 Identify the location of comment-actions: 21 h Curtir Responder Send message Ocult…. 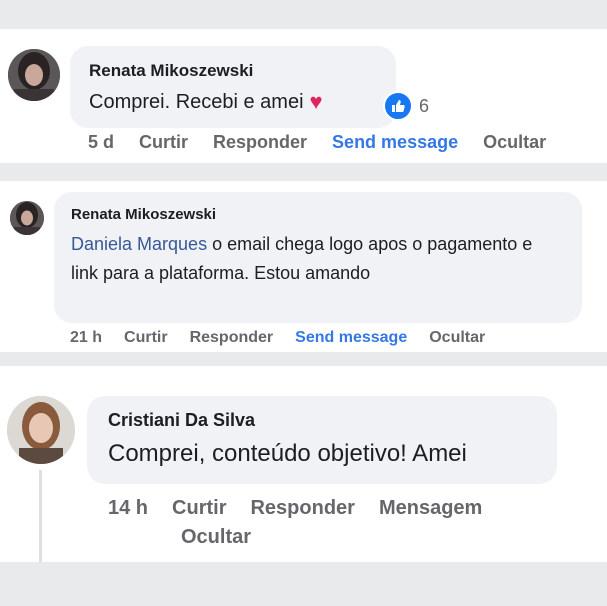
(288, 338).